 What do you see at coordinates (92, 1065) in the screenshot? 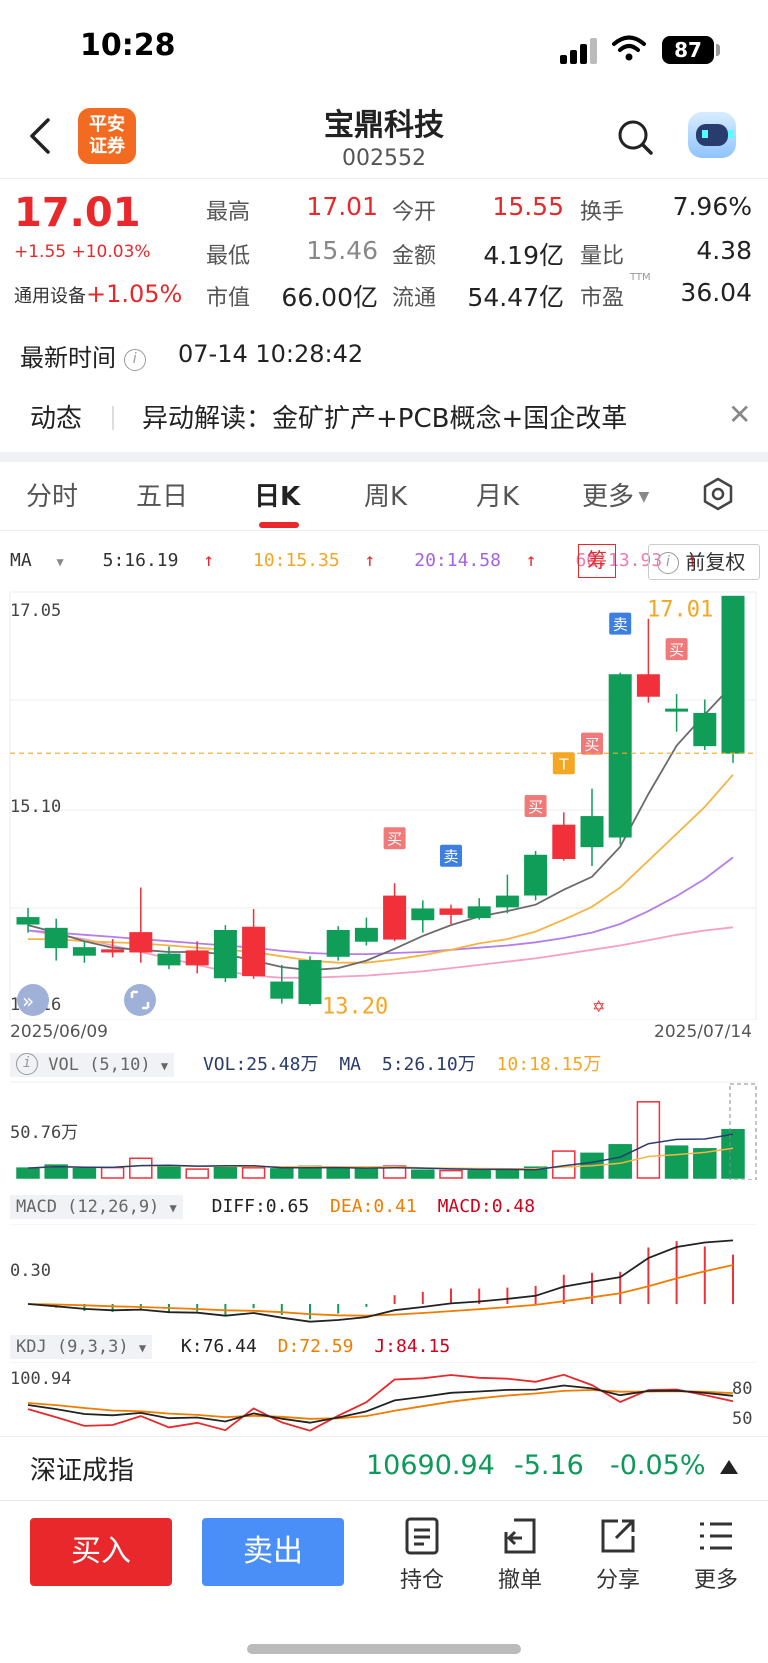
I see `volume-indicator-select: i VOL (5,10) ▼` at bounding box center [92, 1065].